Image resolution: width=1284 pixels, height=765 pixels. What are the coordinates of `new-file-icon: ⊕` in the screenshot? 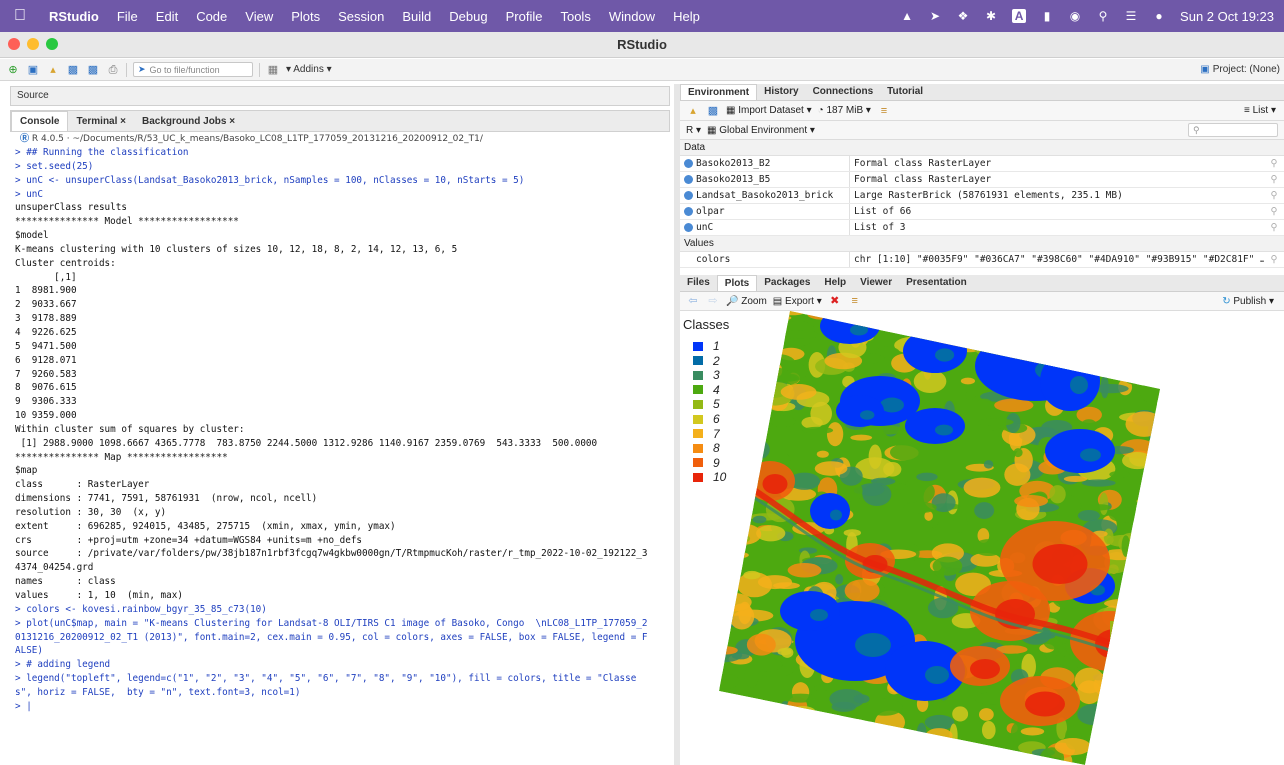 It's located at (13, 70).